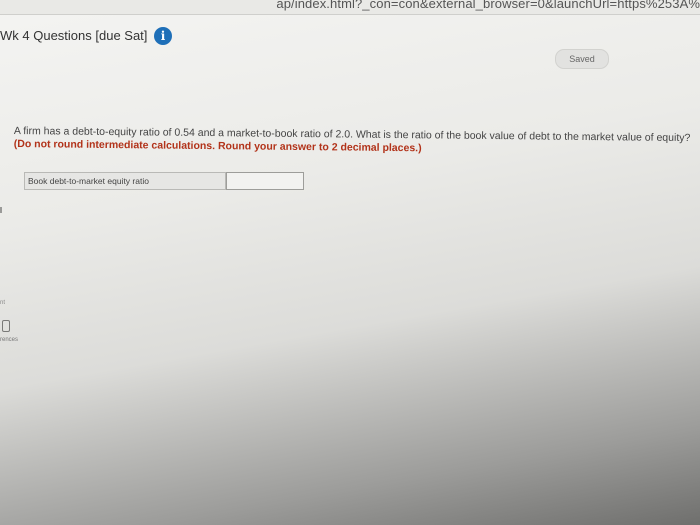 The width and height of the screenshot is (700, 525). What do you see at coordinates (6, 326) in the screenshot?
I see `references-icon` at bounding box center [6, 326].